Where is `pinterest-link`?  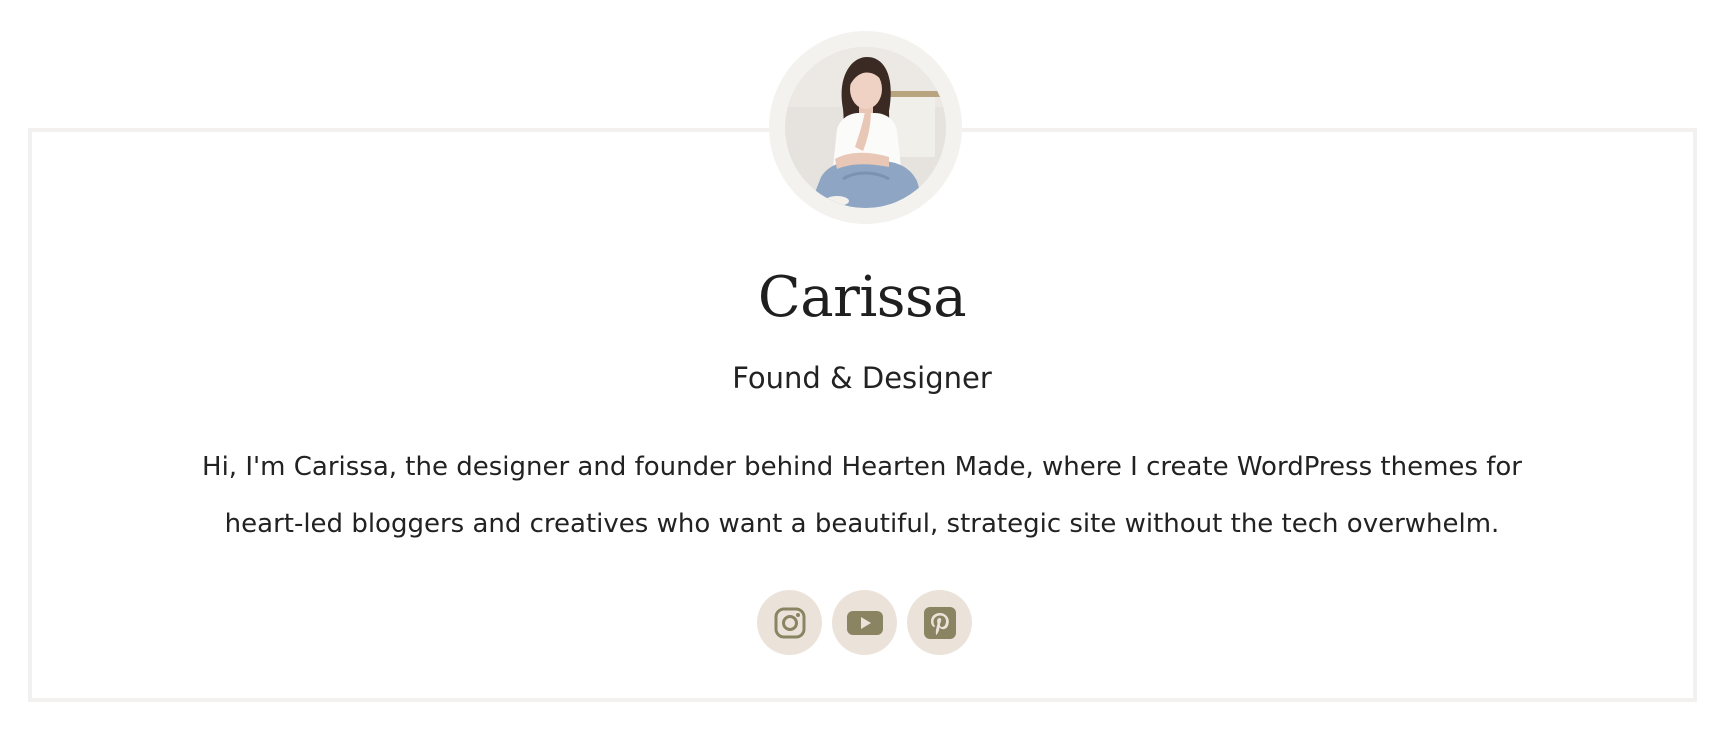
pinterest-link is located at coordinates (939, 622).